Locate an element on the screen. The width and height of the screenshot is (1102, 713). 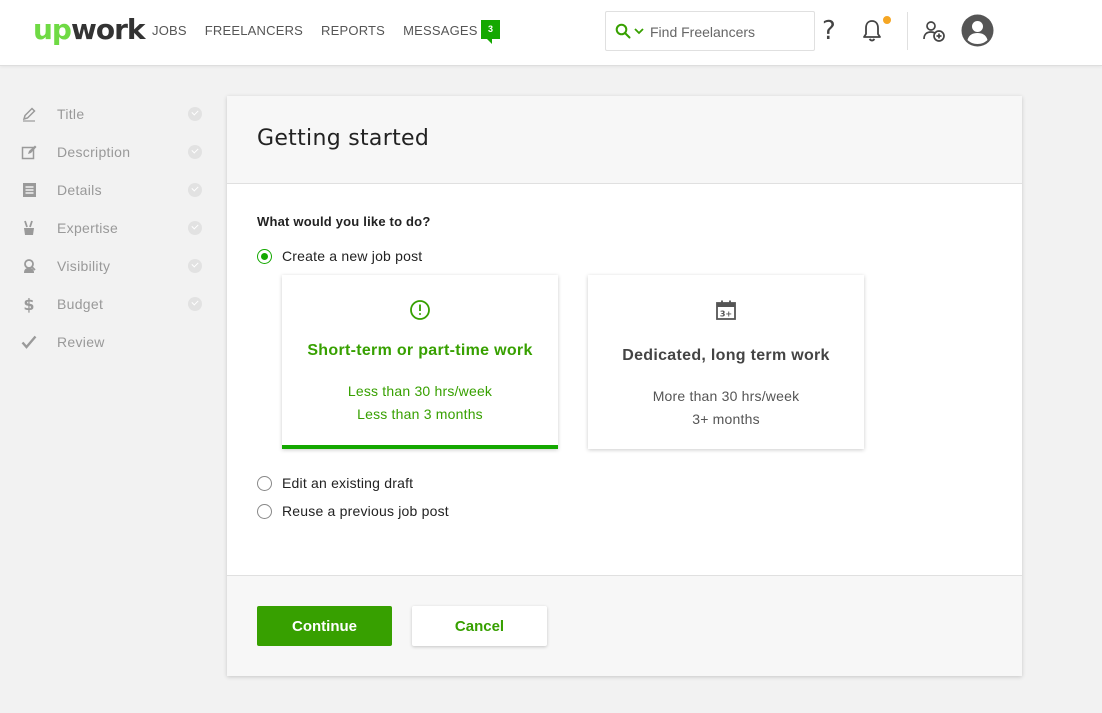
chevron-down-icon is located at coordinates (639, 31).